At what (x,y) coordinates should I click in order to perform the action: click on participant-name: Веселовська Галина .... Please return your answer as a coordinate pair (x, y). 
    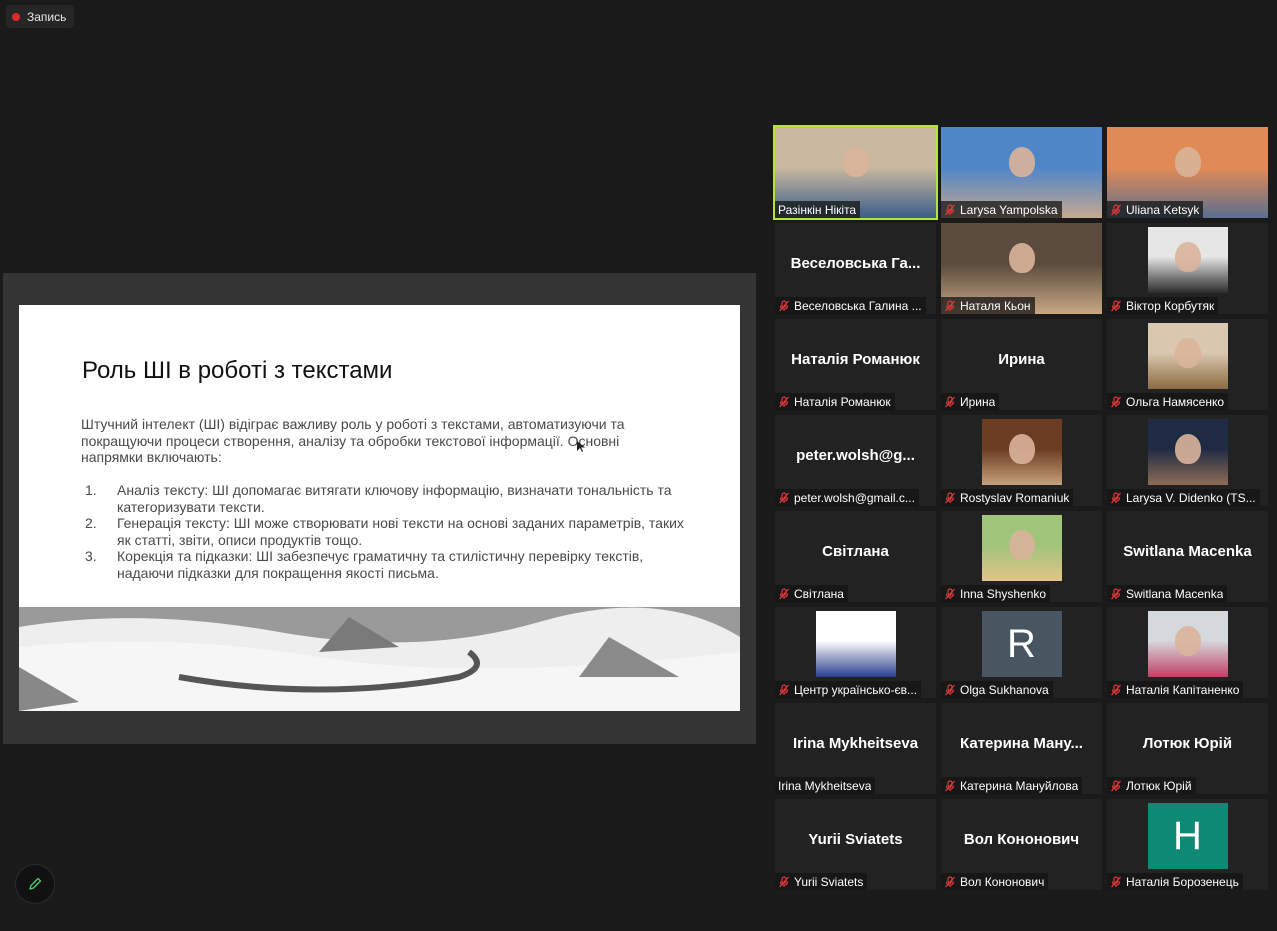
    Looking at the image, I should click on (858, 305).